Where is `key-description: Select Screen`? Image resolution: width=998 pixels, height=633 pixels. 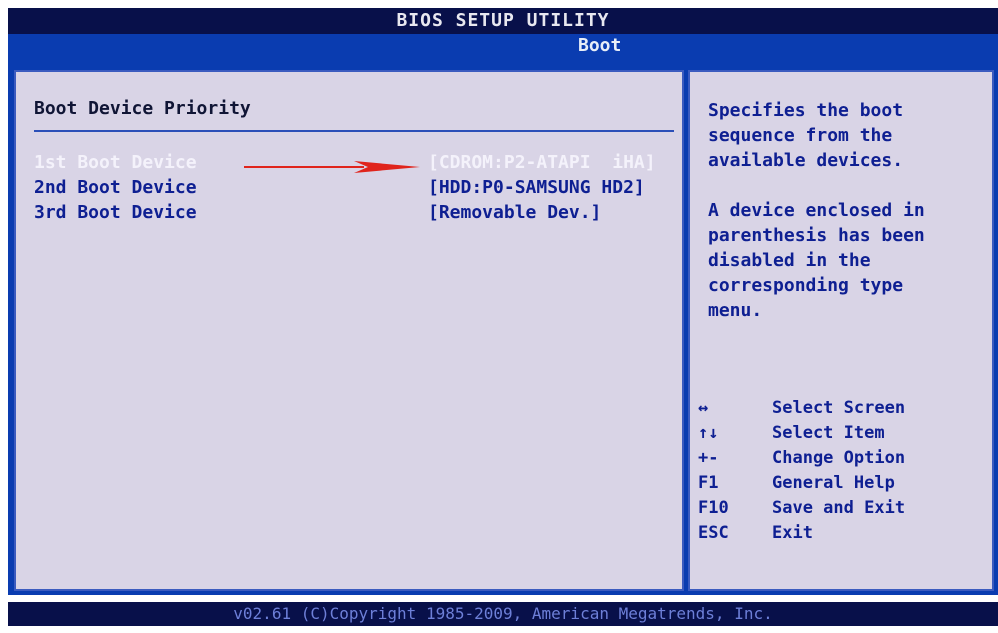
key-description: Select Screen is located at coordinates (839, 408).